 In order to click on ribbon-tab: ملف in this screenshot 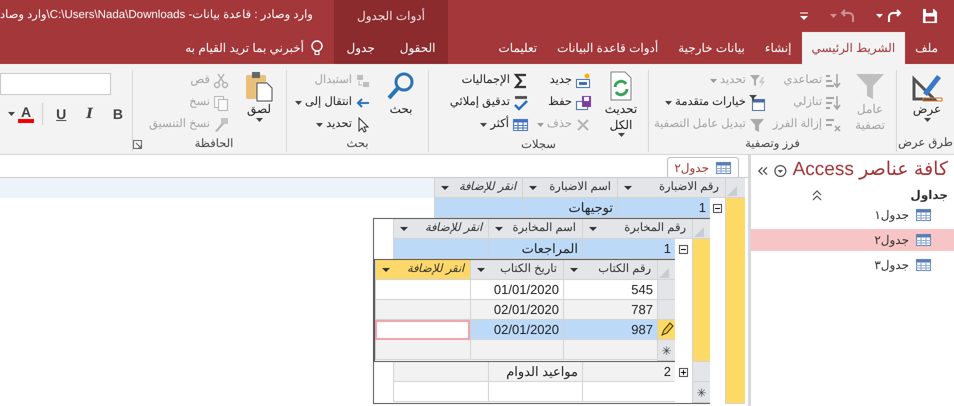, I will do `click(926, 48)`.